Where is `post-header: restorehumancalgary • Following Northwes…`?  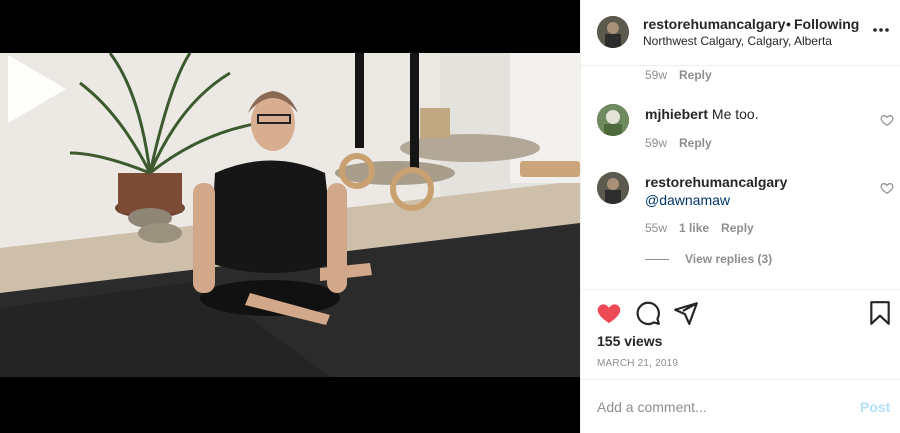 post-header: restorehumancalgary • Following Northwes… is located at coordinates (740, 33).